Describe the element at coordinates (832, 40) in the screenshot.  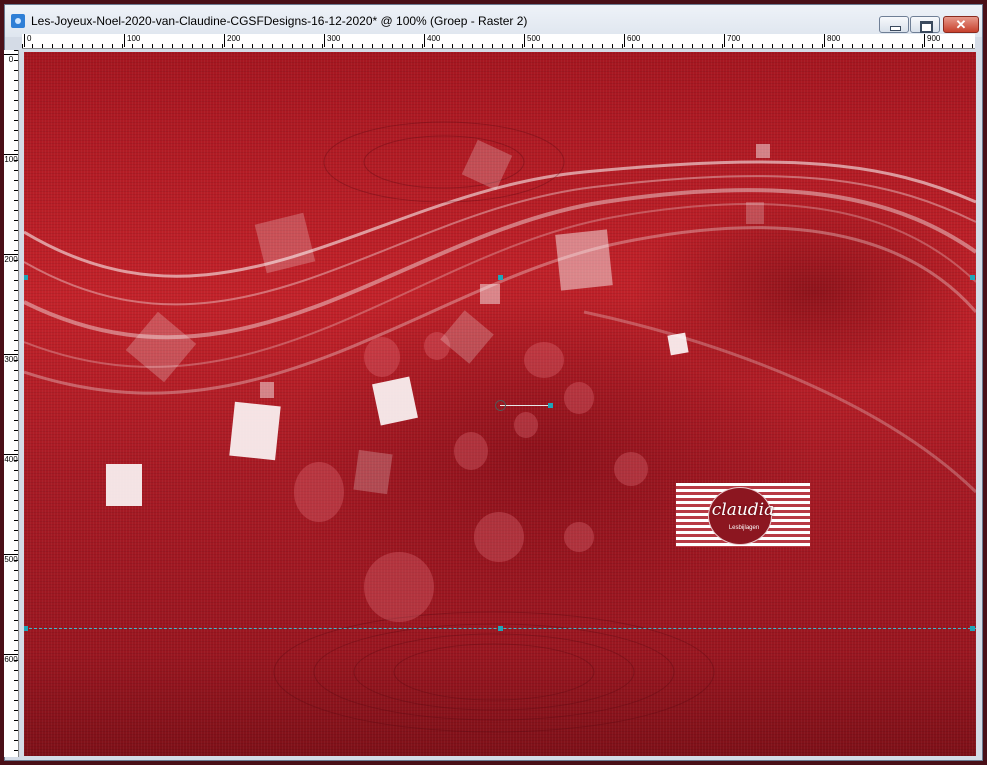
I see `ruler-label: 800` at that location.